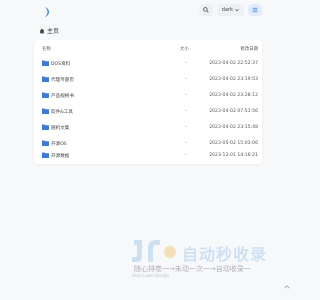 The height and width of the screenshot is (300, 320). What do you see at coordinates (148, 50) in the screenshot?
I see `table-header: 名称 大小 修改日期` at bounding box center [148, 50].